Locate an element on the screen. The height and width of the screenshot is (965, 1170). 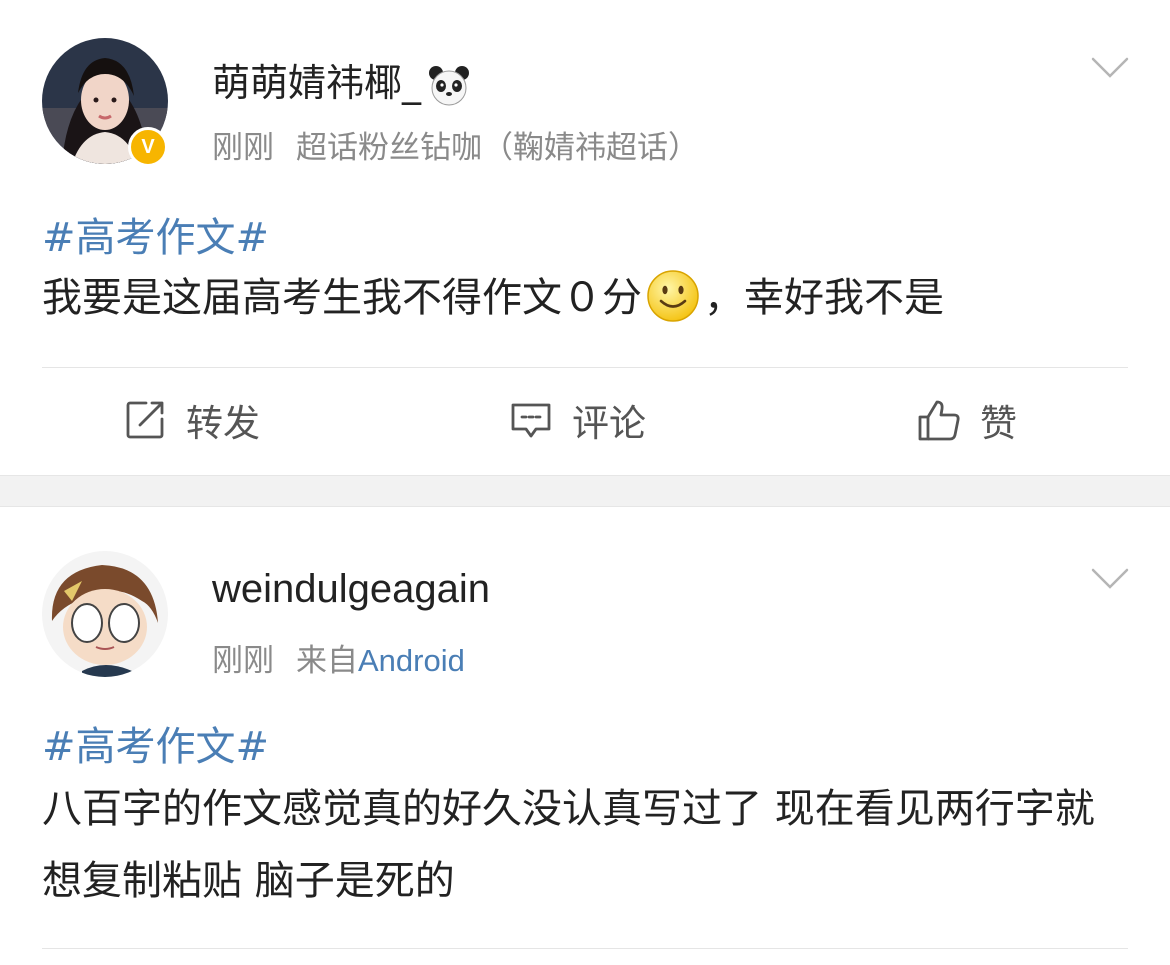
comment-button: 评论 is located at coordinates (577, 420).